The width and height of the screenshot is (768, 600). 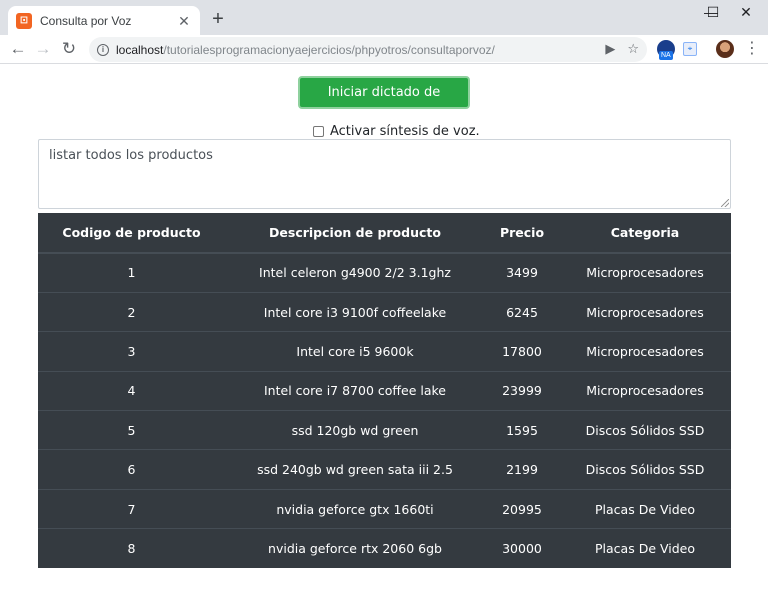 I want to click on cell-codigo: 7, so click(x=131, y=508).